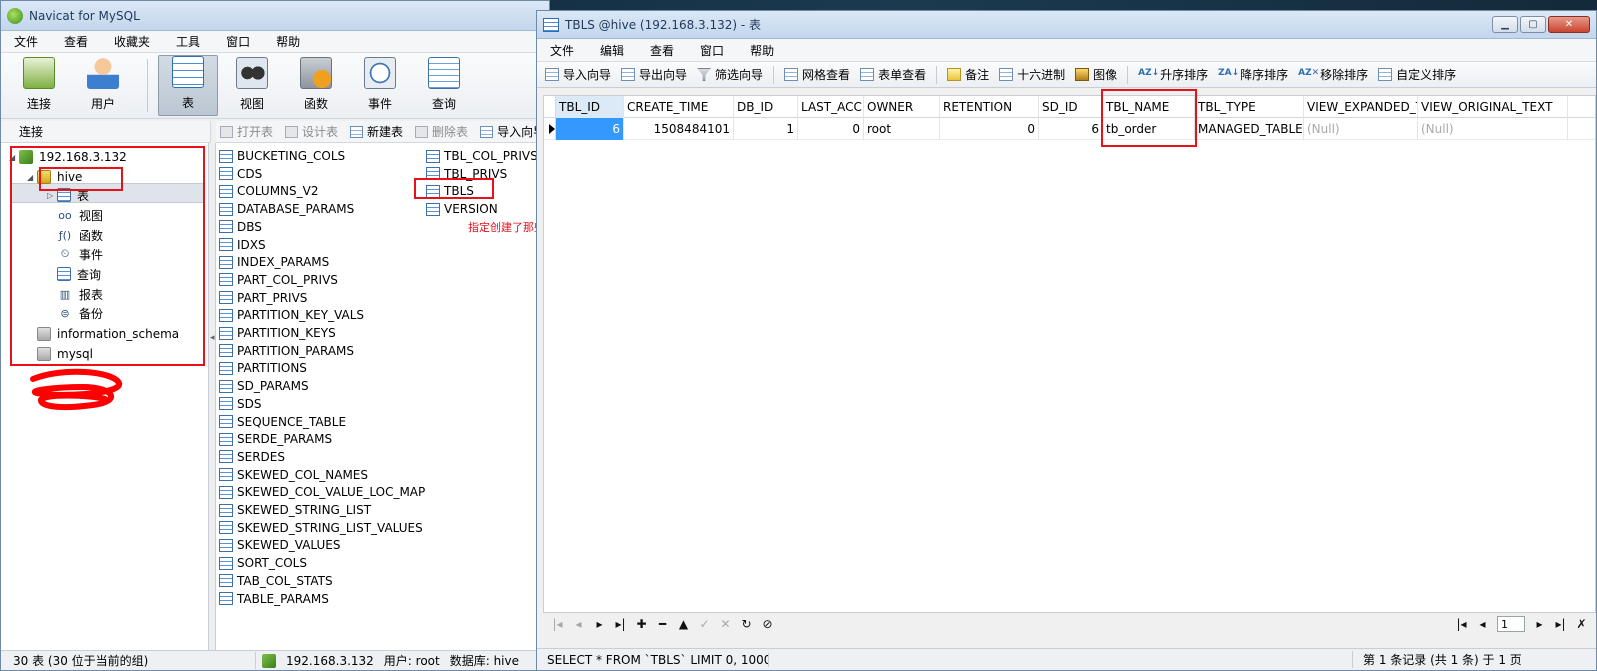  I want to click on cell-create-time: 1508484101, so click(679, 129).